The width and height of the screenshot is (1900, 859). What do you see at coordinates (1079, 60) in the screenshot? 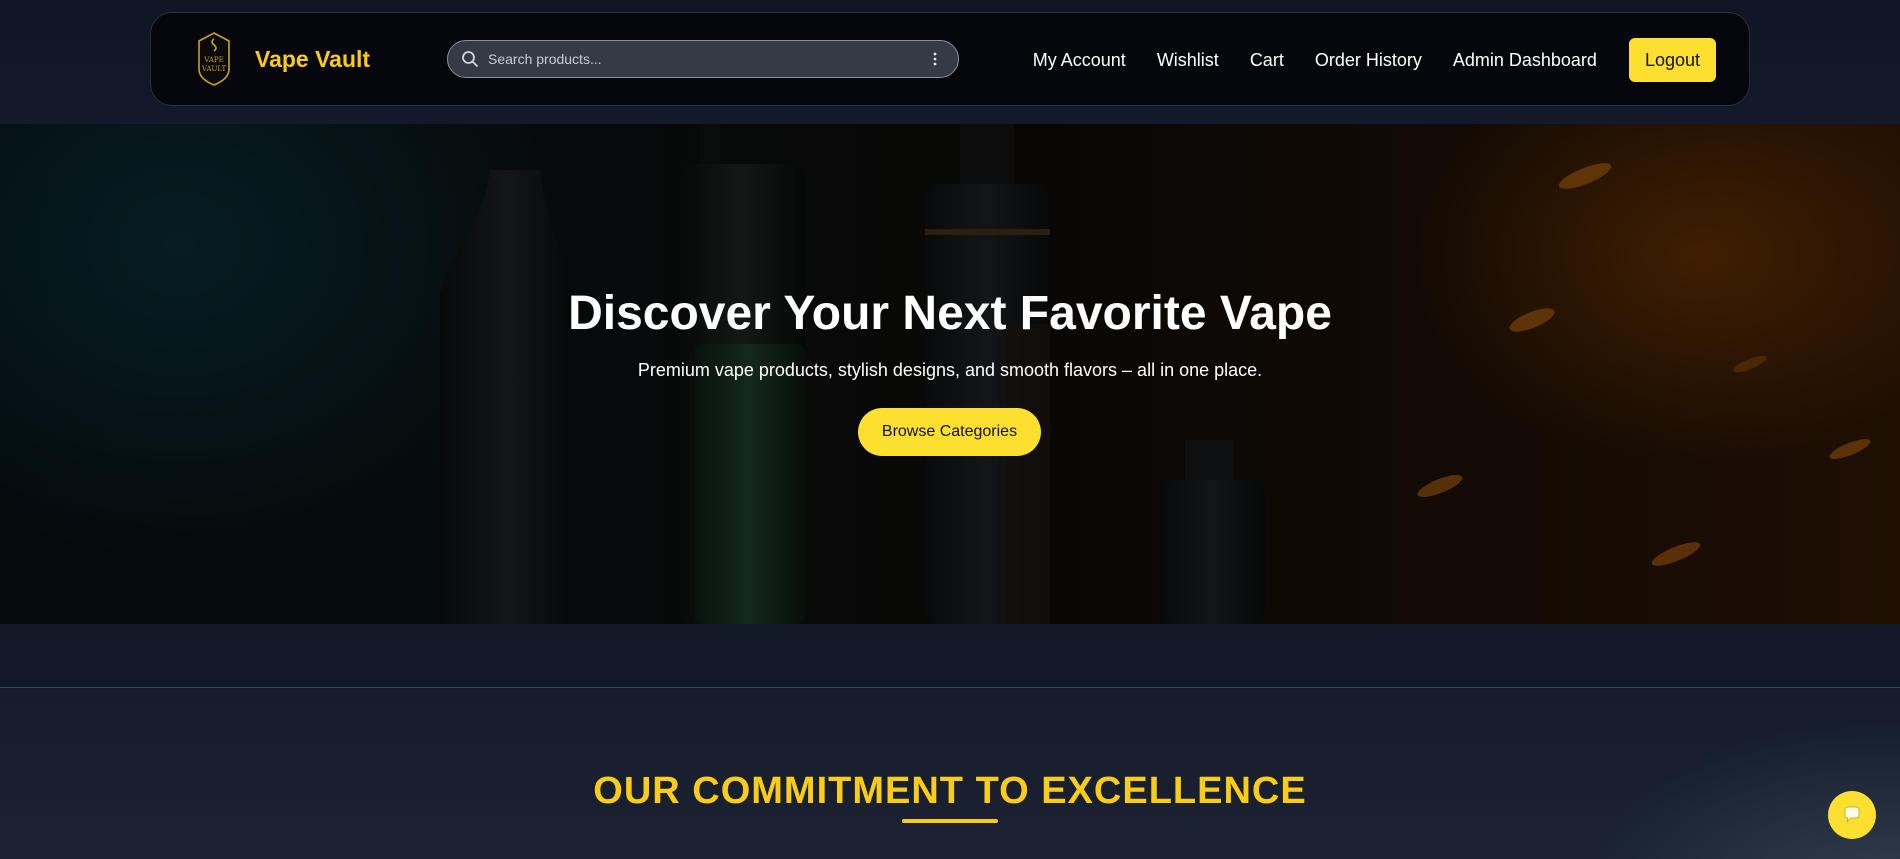
I see `nav-my-account: My Account` at bounding box center [1079, 60].